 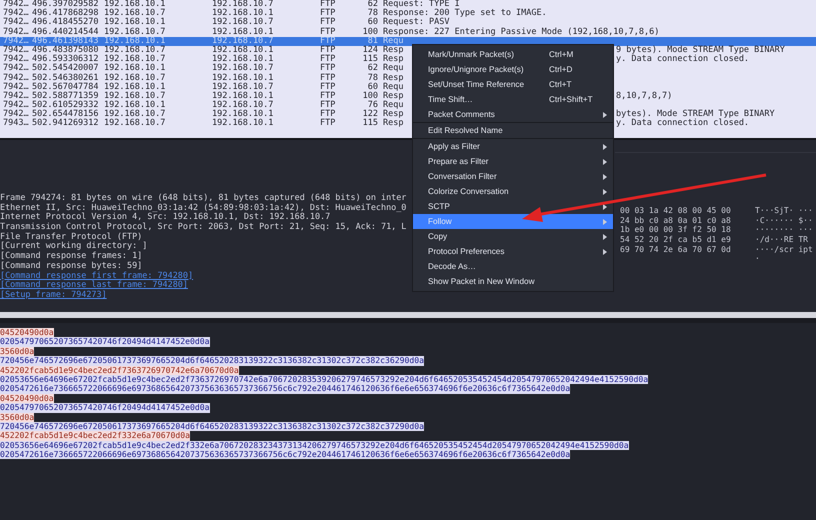 What do you see at coordinates (202, 59) in the screenshot?
I see `packet-row: 7942… 496.593306312 192.168.10.7 192.168.10.1 FTP 115 Resp` at bounding box center [202, 59].